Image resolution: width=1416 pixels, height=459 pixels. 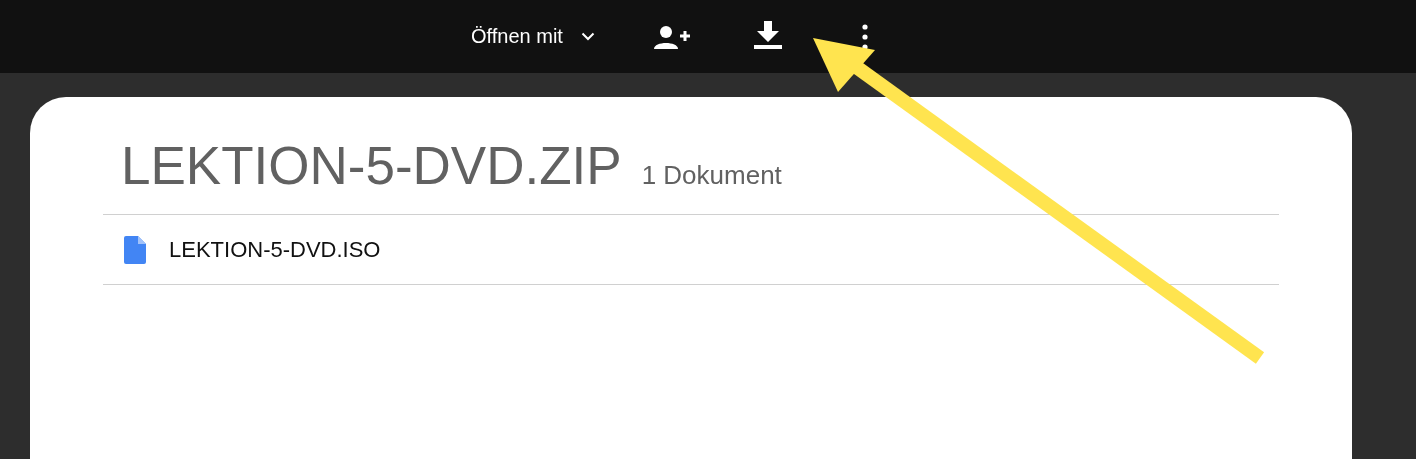 I want to click on file-row: LEKTION-5-DVD.ISO, so click(x=691, y=250).